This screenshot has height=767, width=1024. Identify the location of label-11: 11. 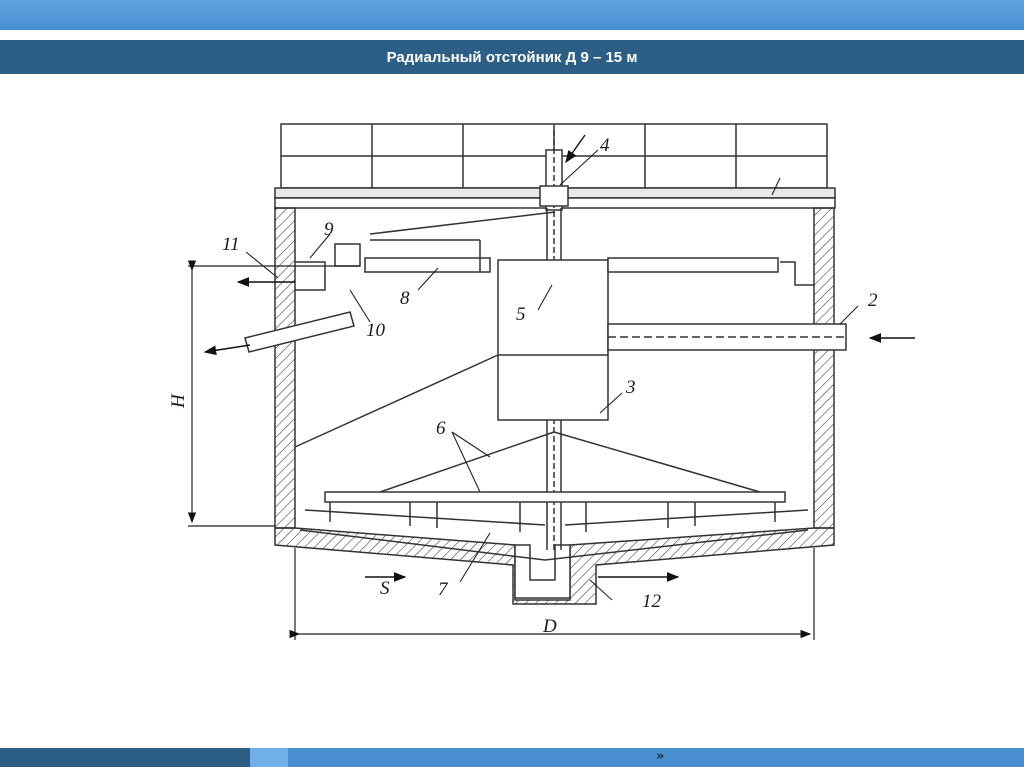
(231, 244).